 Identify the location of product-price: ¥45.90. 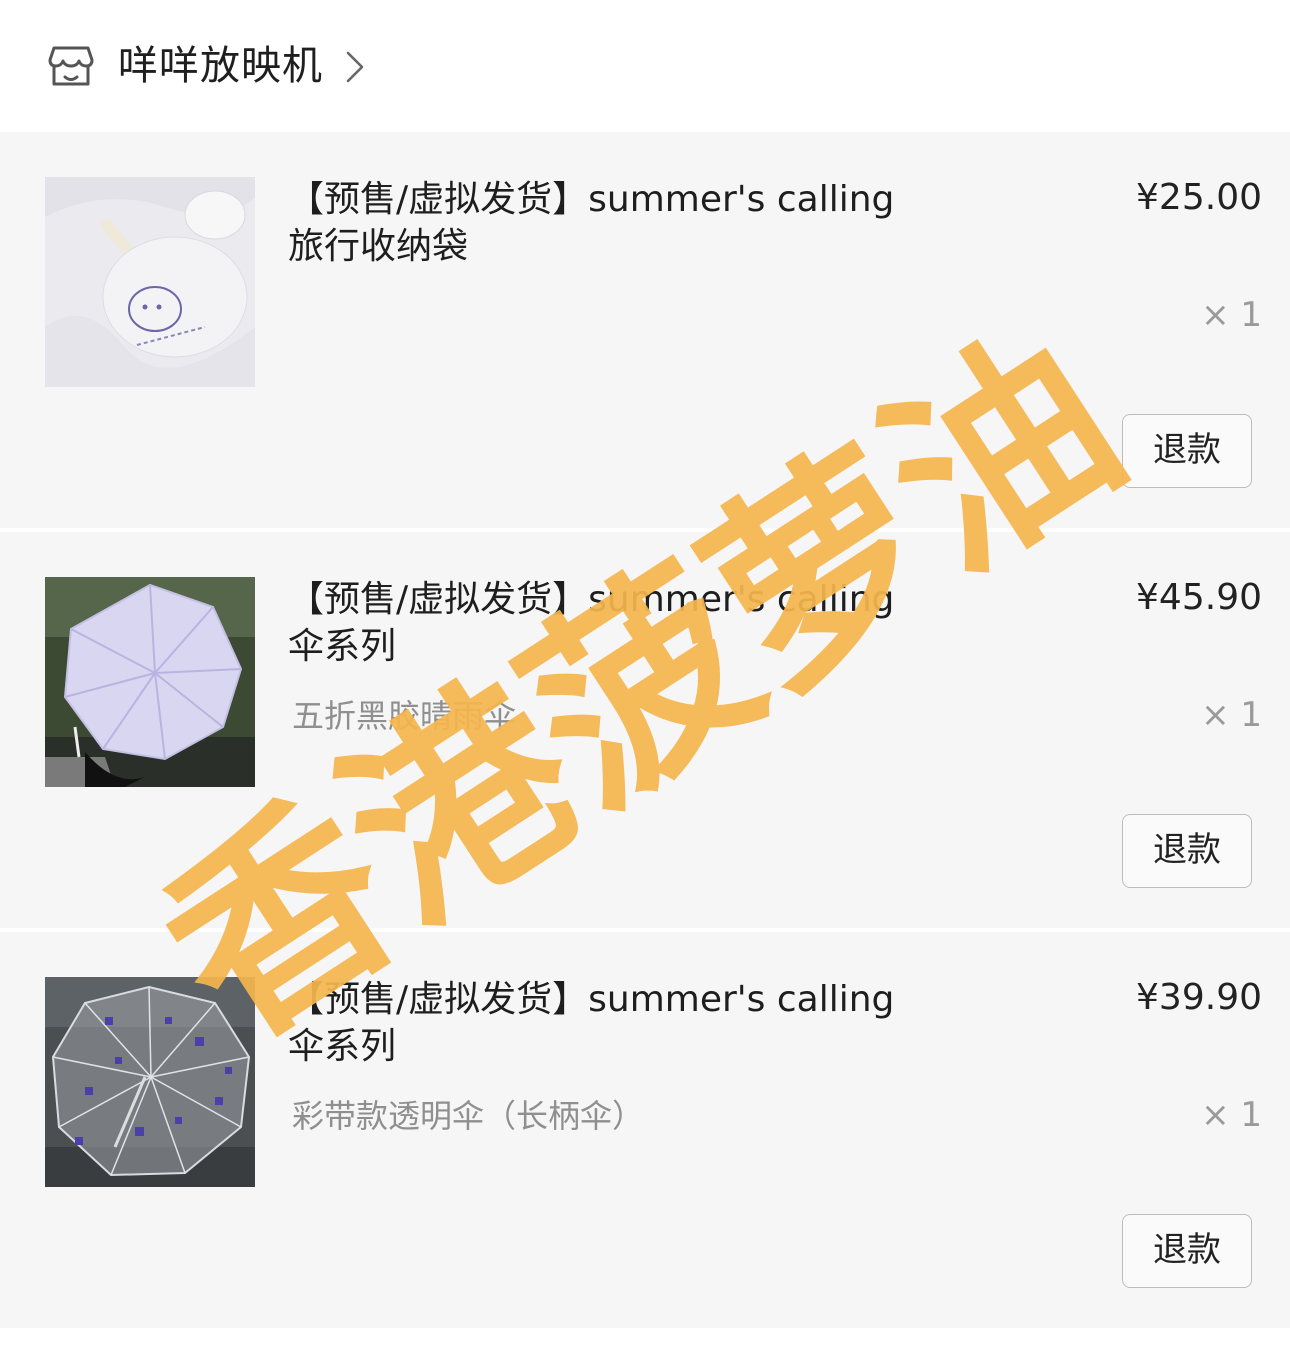
(1199, 597).